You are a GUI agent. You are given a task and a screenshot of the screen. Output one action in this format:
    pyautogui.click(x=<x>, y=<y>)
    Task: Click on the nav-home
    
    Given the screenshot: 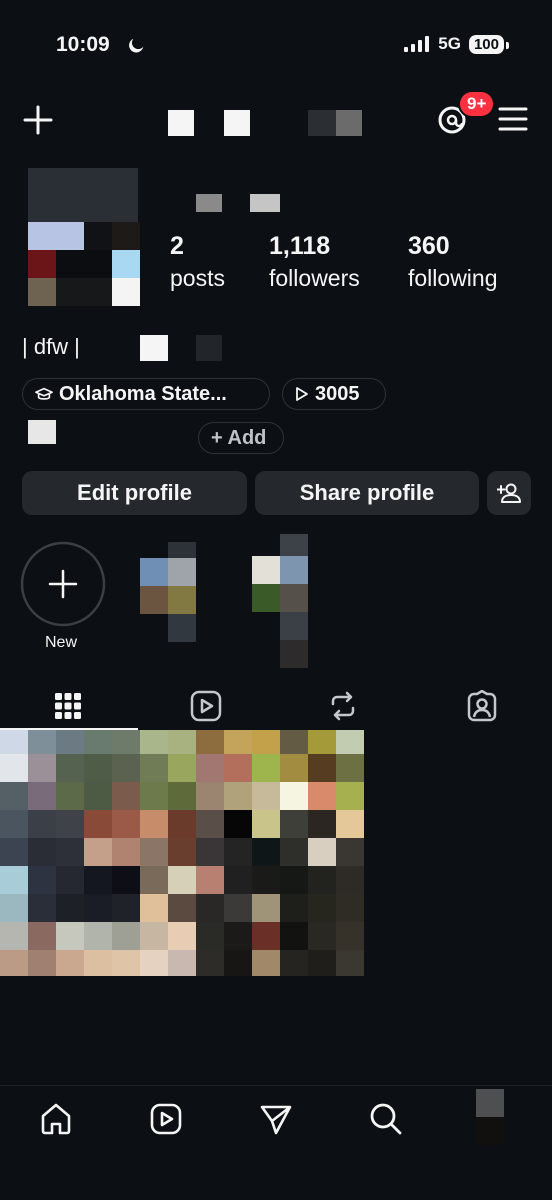 What is the action you would take?
    pyautogui.click(x=56, y=1119)
    